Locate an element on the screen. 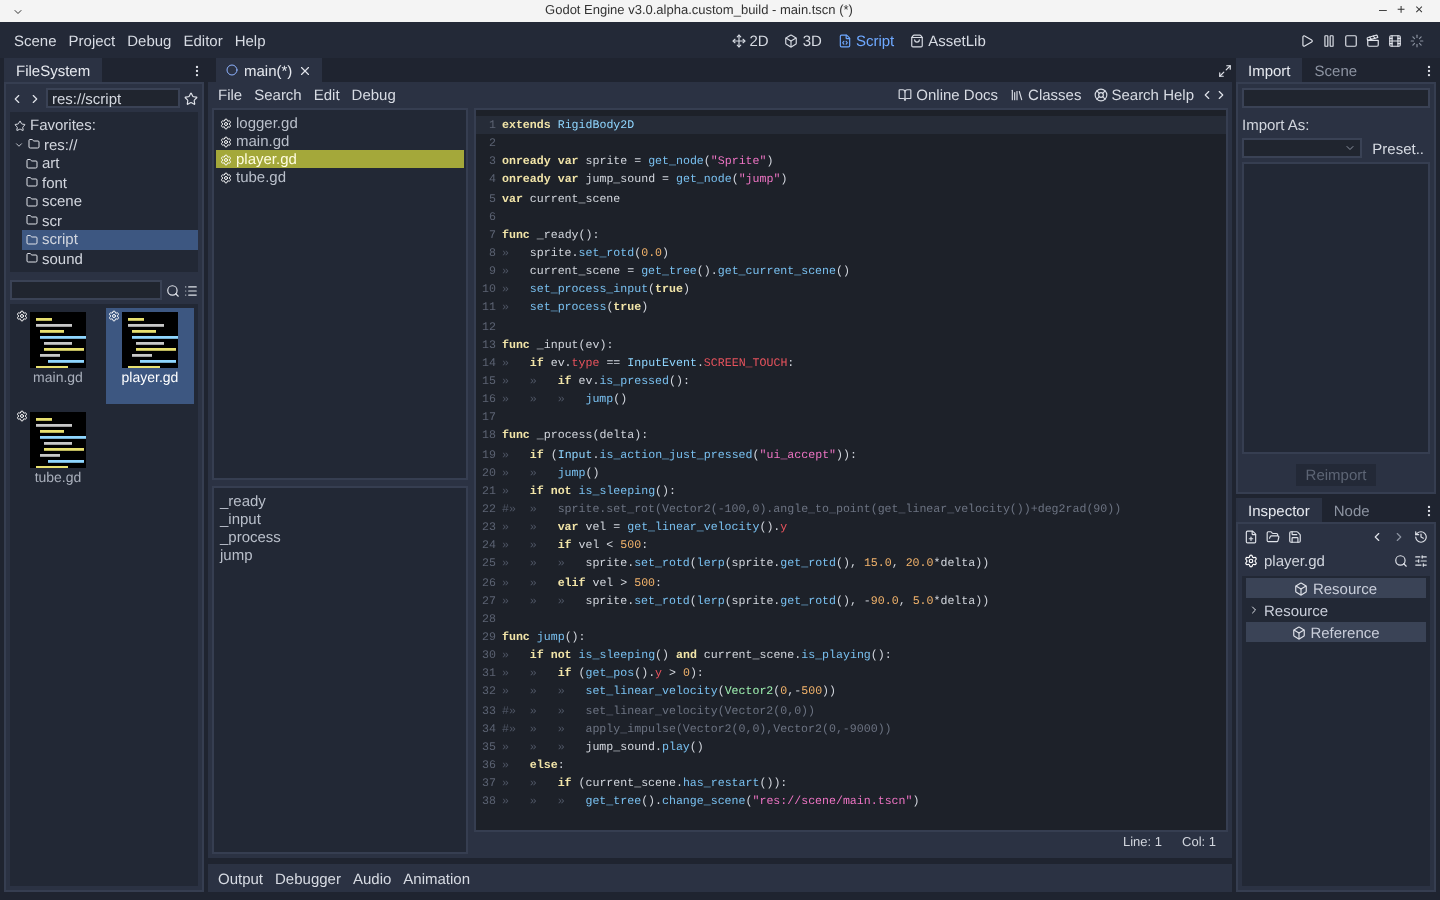 The width and height of the screenshot is (1440, 900). film-icon is located at coordinates (1395, 40).